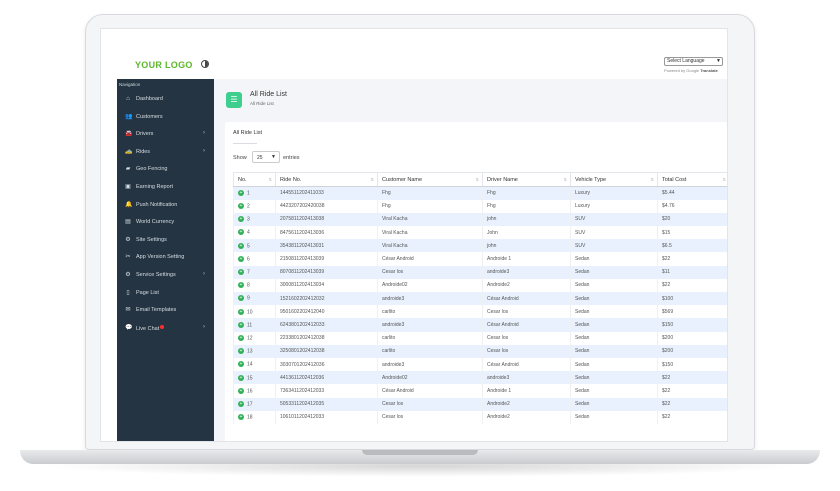  What do you see at coordinates (165, 187) in the screenshot?
I see `sidebar-item-earning-report: ▣ Earning Report` at bounding box center [165, 187].